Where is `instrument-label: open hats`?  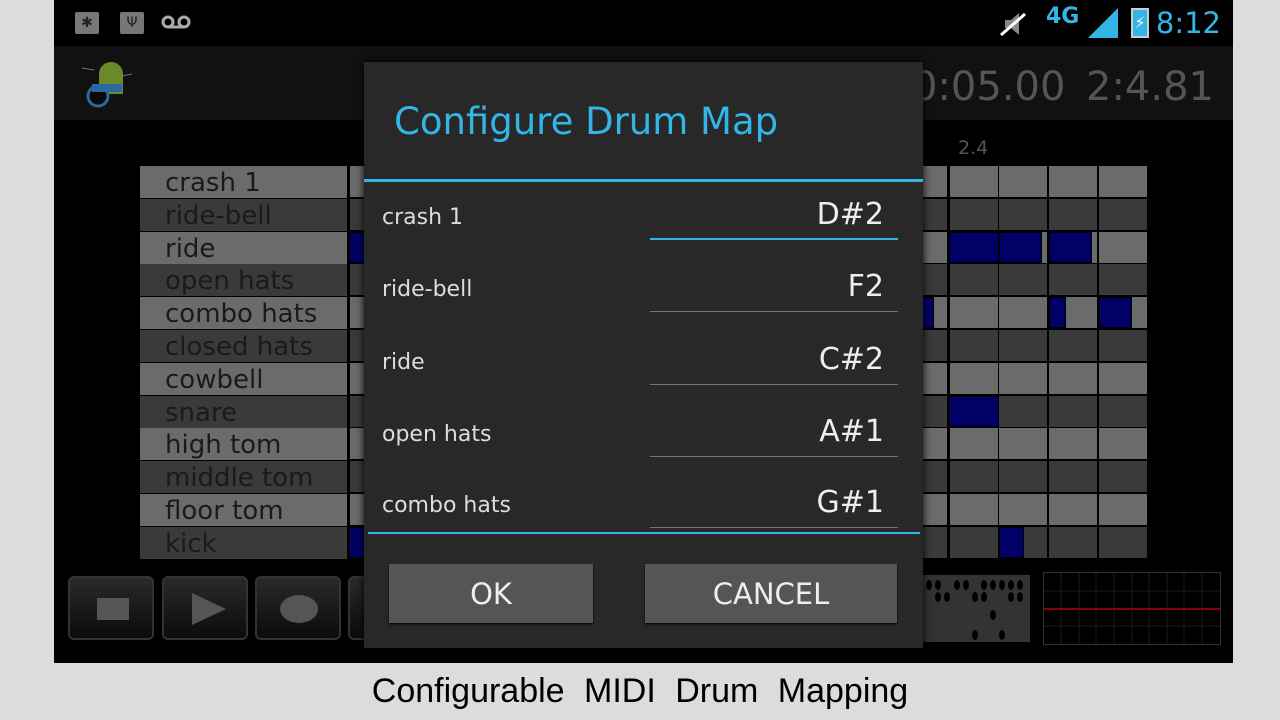
instrument-label: open hats is located at coordinates (243, 280).